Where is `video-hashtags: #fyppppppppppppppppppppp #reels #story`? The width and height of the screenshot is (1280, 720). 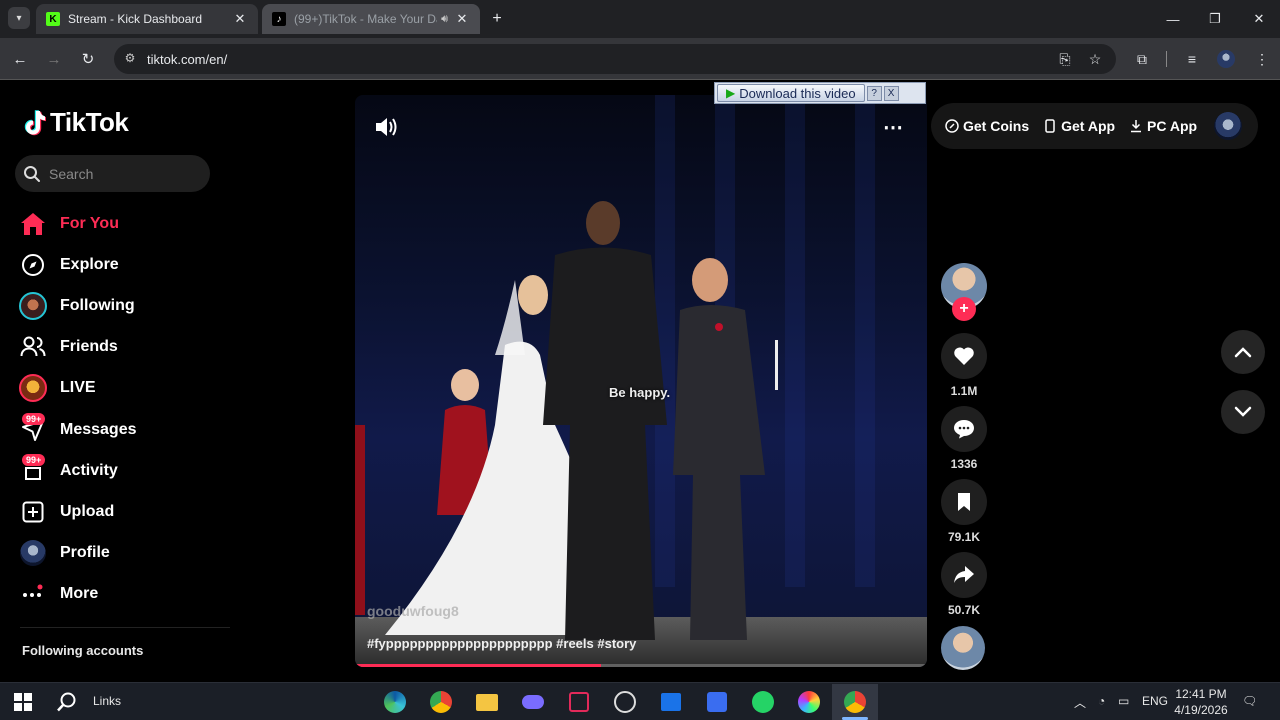 video-hashtags: #fyppppppppppppppppppppp #reels #story is located at coordinates (501, 643).